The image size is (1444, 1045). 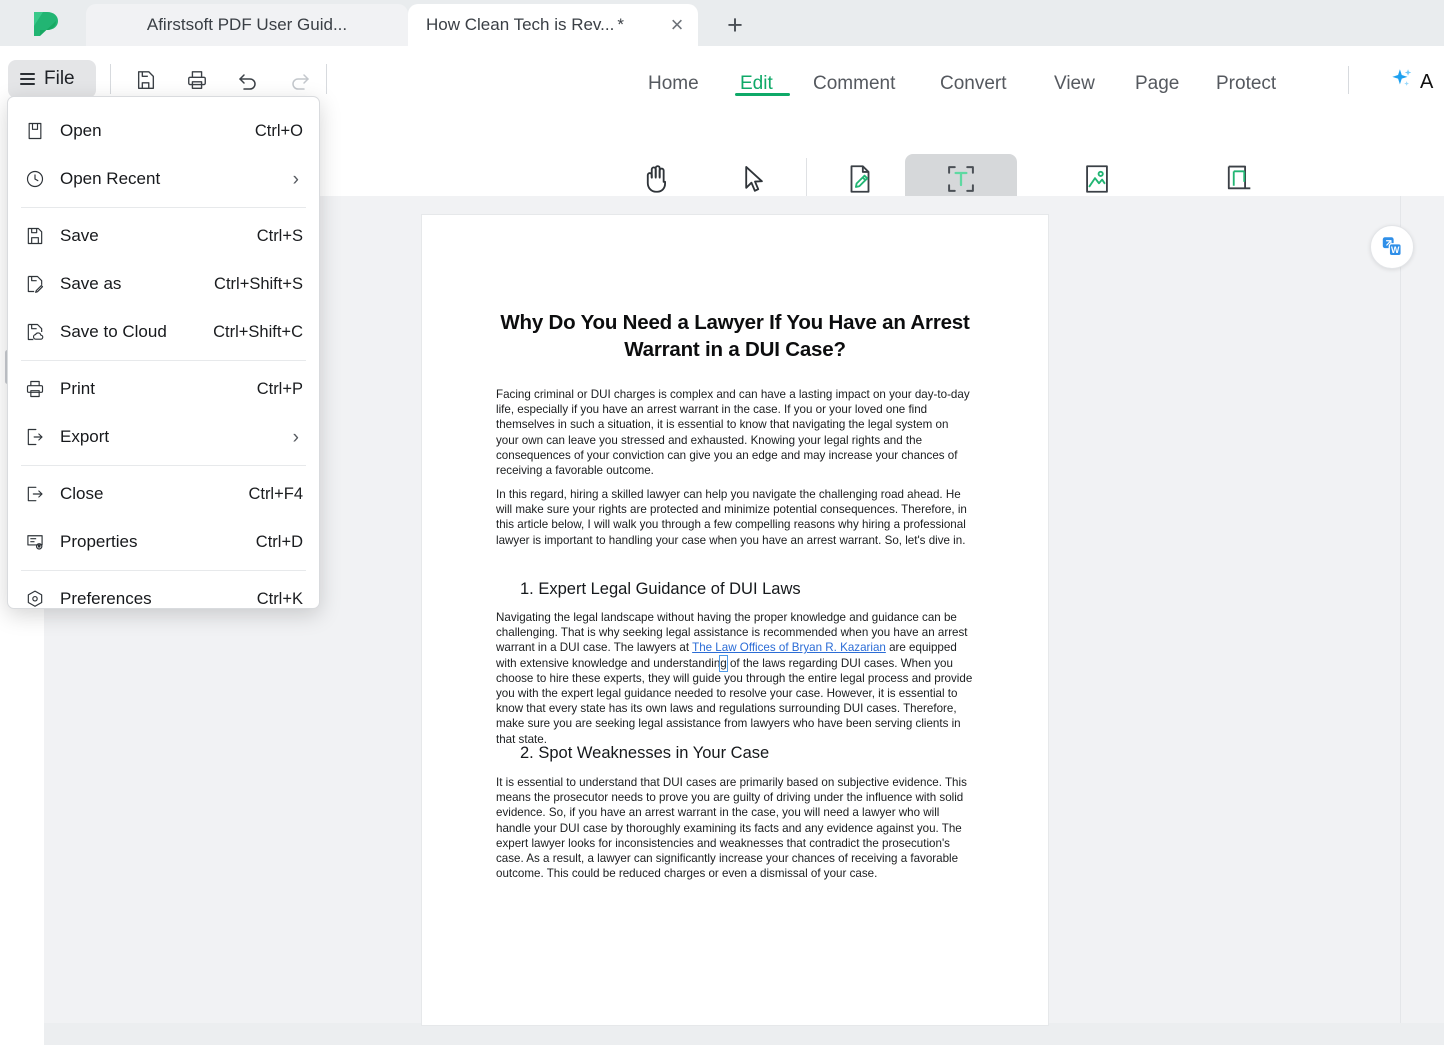 What do you see at coordinates (163, 599) in the screenshot?
I see `menu-item-preferences: Preferences Ctrl+K` at bounding box center [163, 599].